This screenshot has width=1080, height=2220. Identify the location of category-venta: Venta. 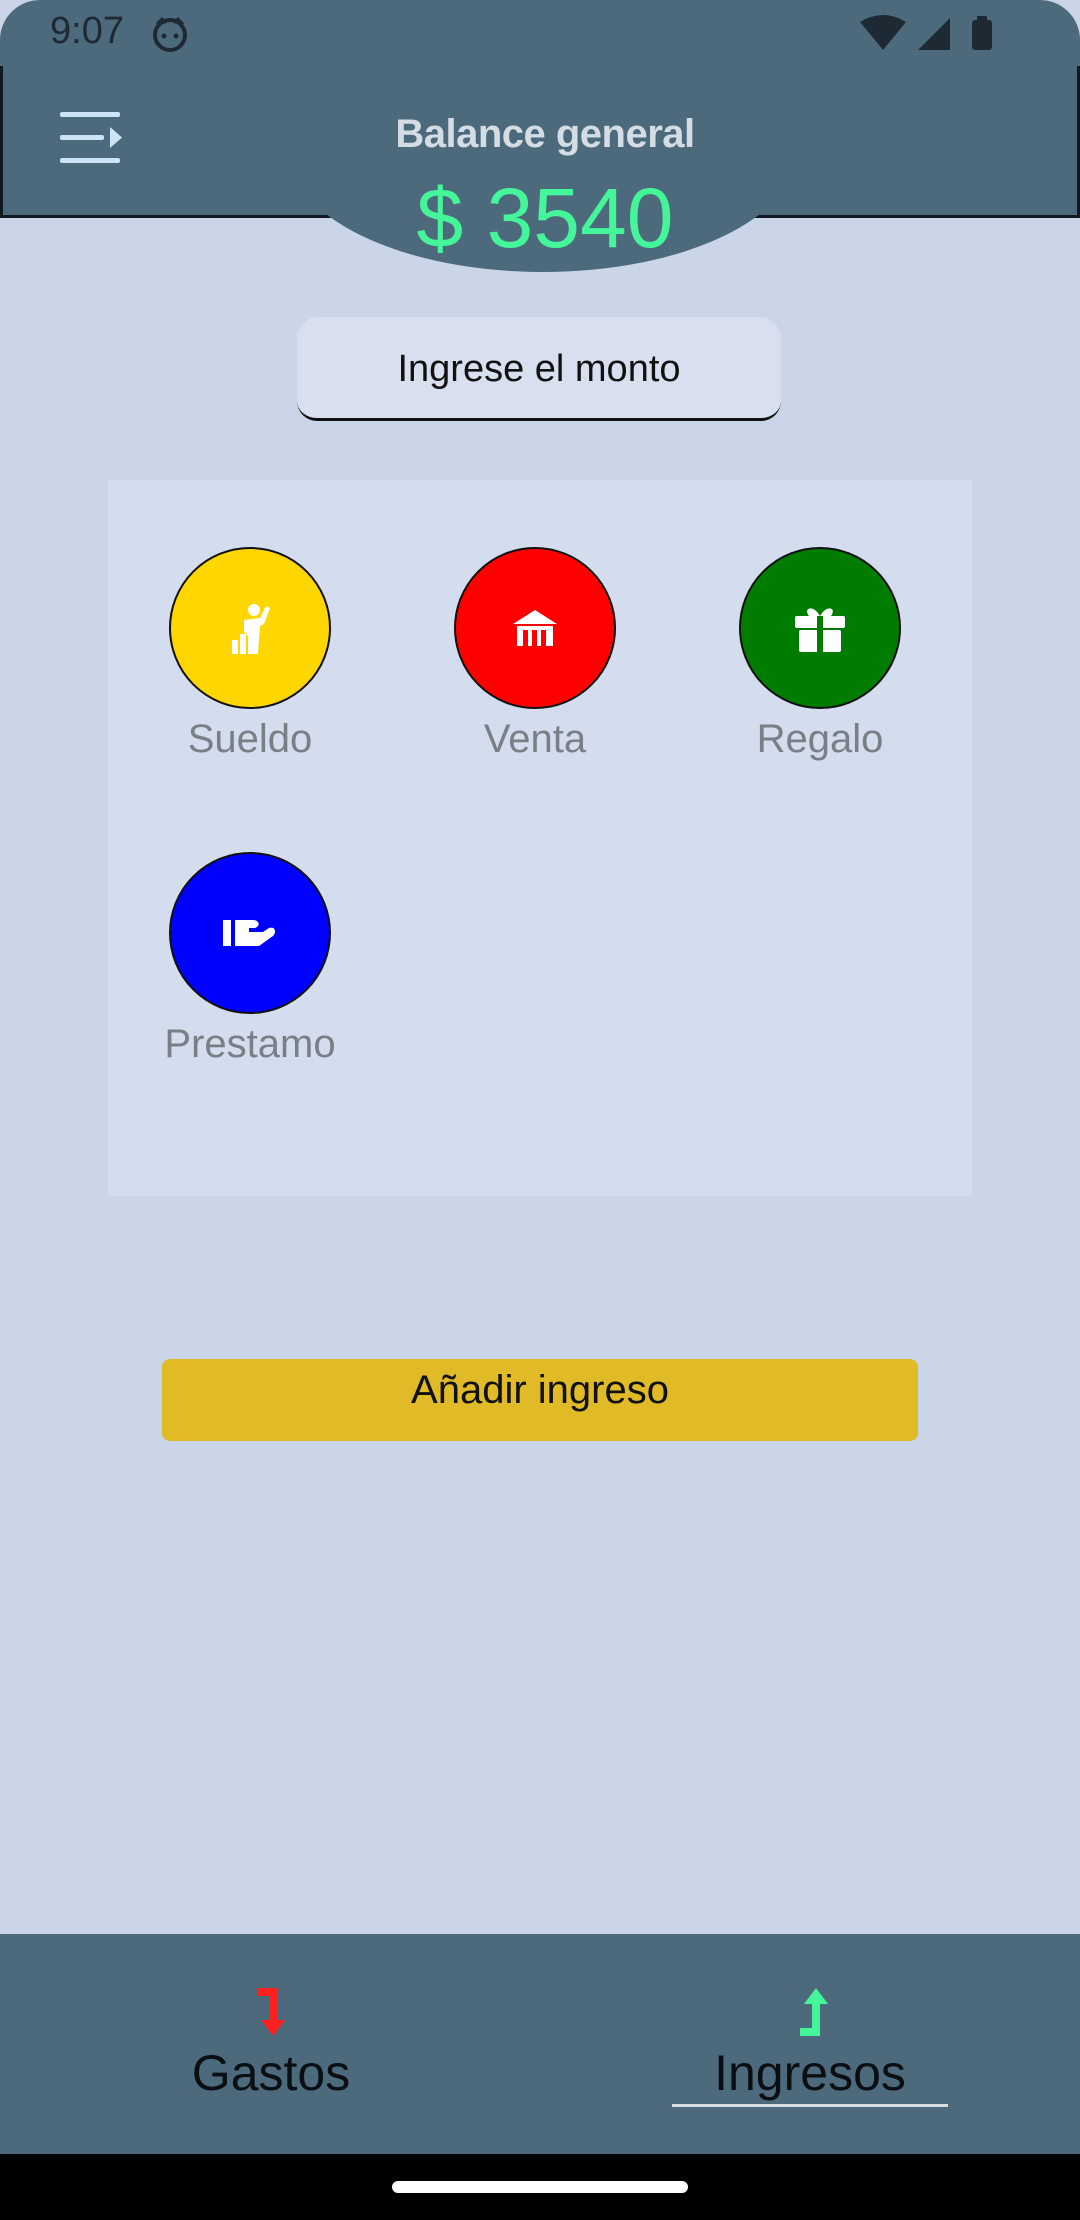
(535, 654).